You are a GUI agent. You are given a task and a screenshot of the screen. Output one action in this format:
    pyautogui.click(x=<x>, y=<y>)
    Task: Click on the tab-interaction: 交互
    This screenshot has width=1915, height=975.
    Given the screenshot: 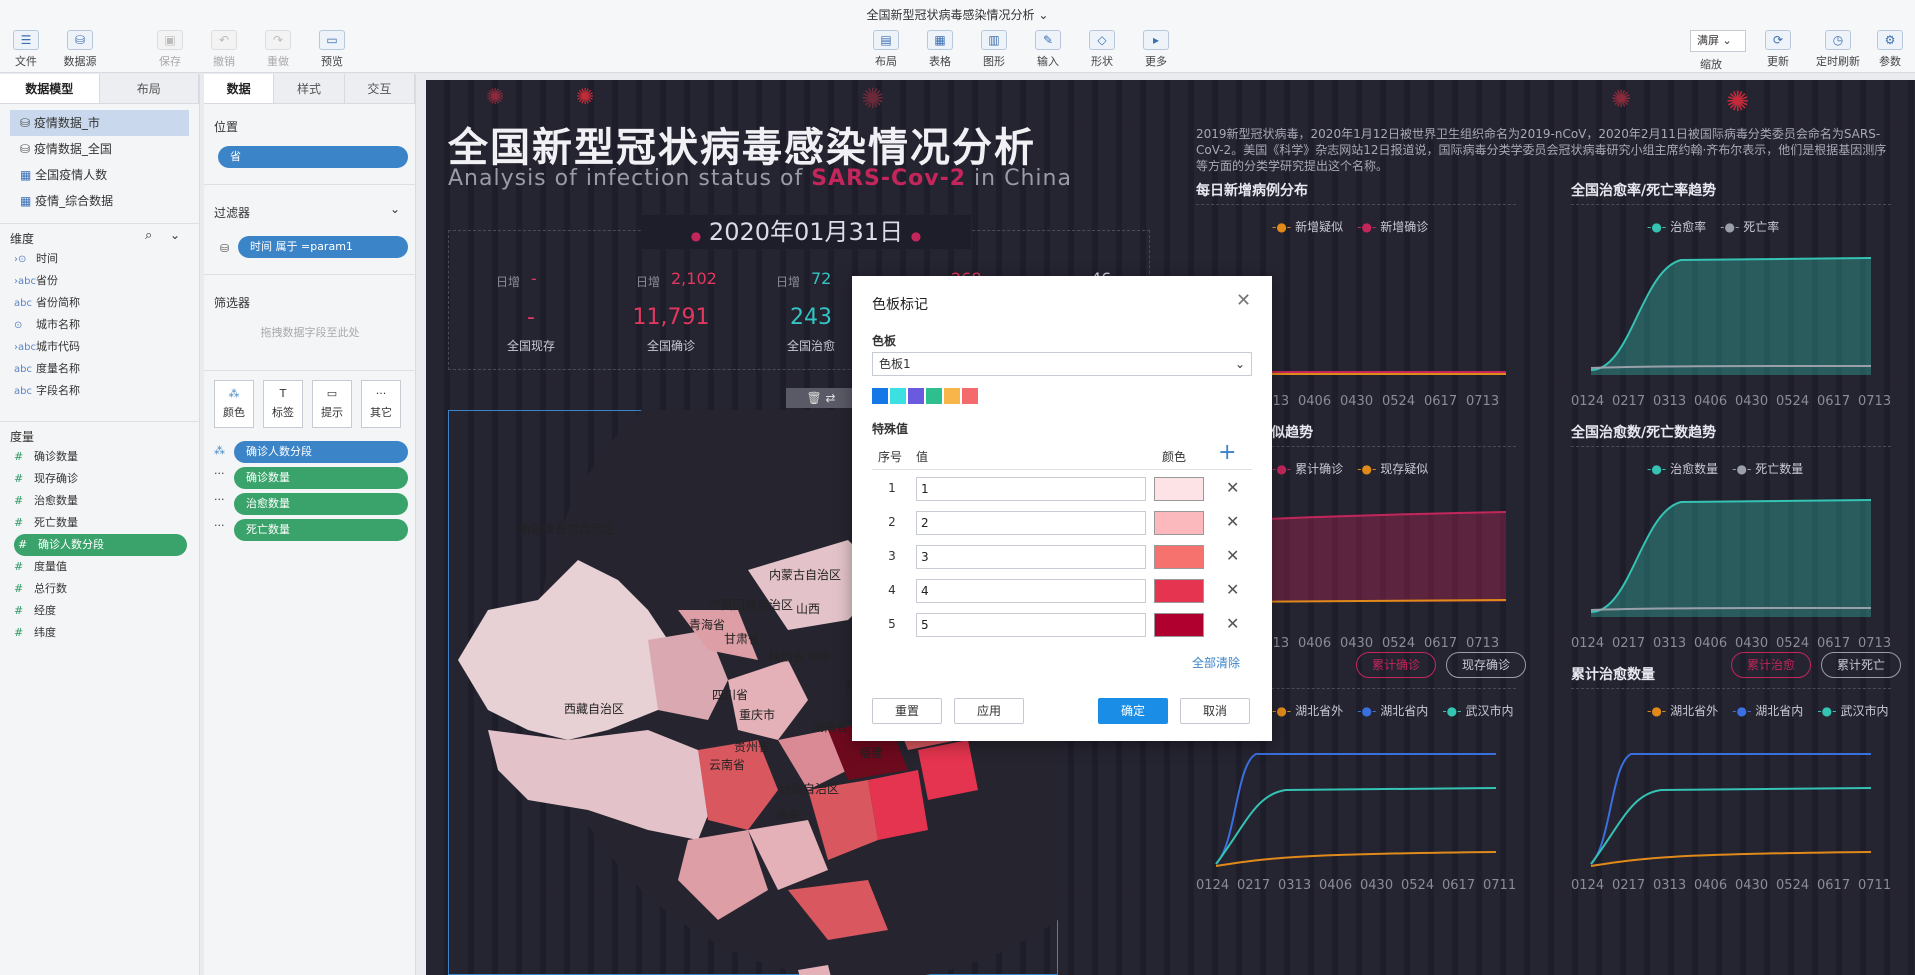 What is the action you would take?
    pyautogui.click(x=379, y=88)
    